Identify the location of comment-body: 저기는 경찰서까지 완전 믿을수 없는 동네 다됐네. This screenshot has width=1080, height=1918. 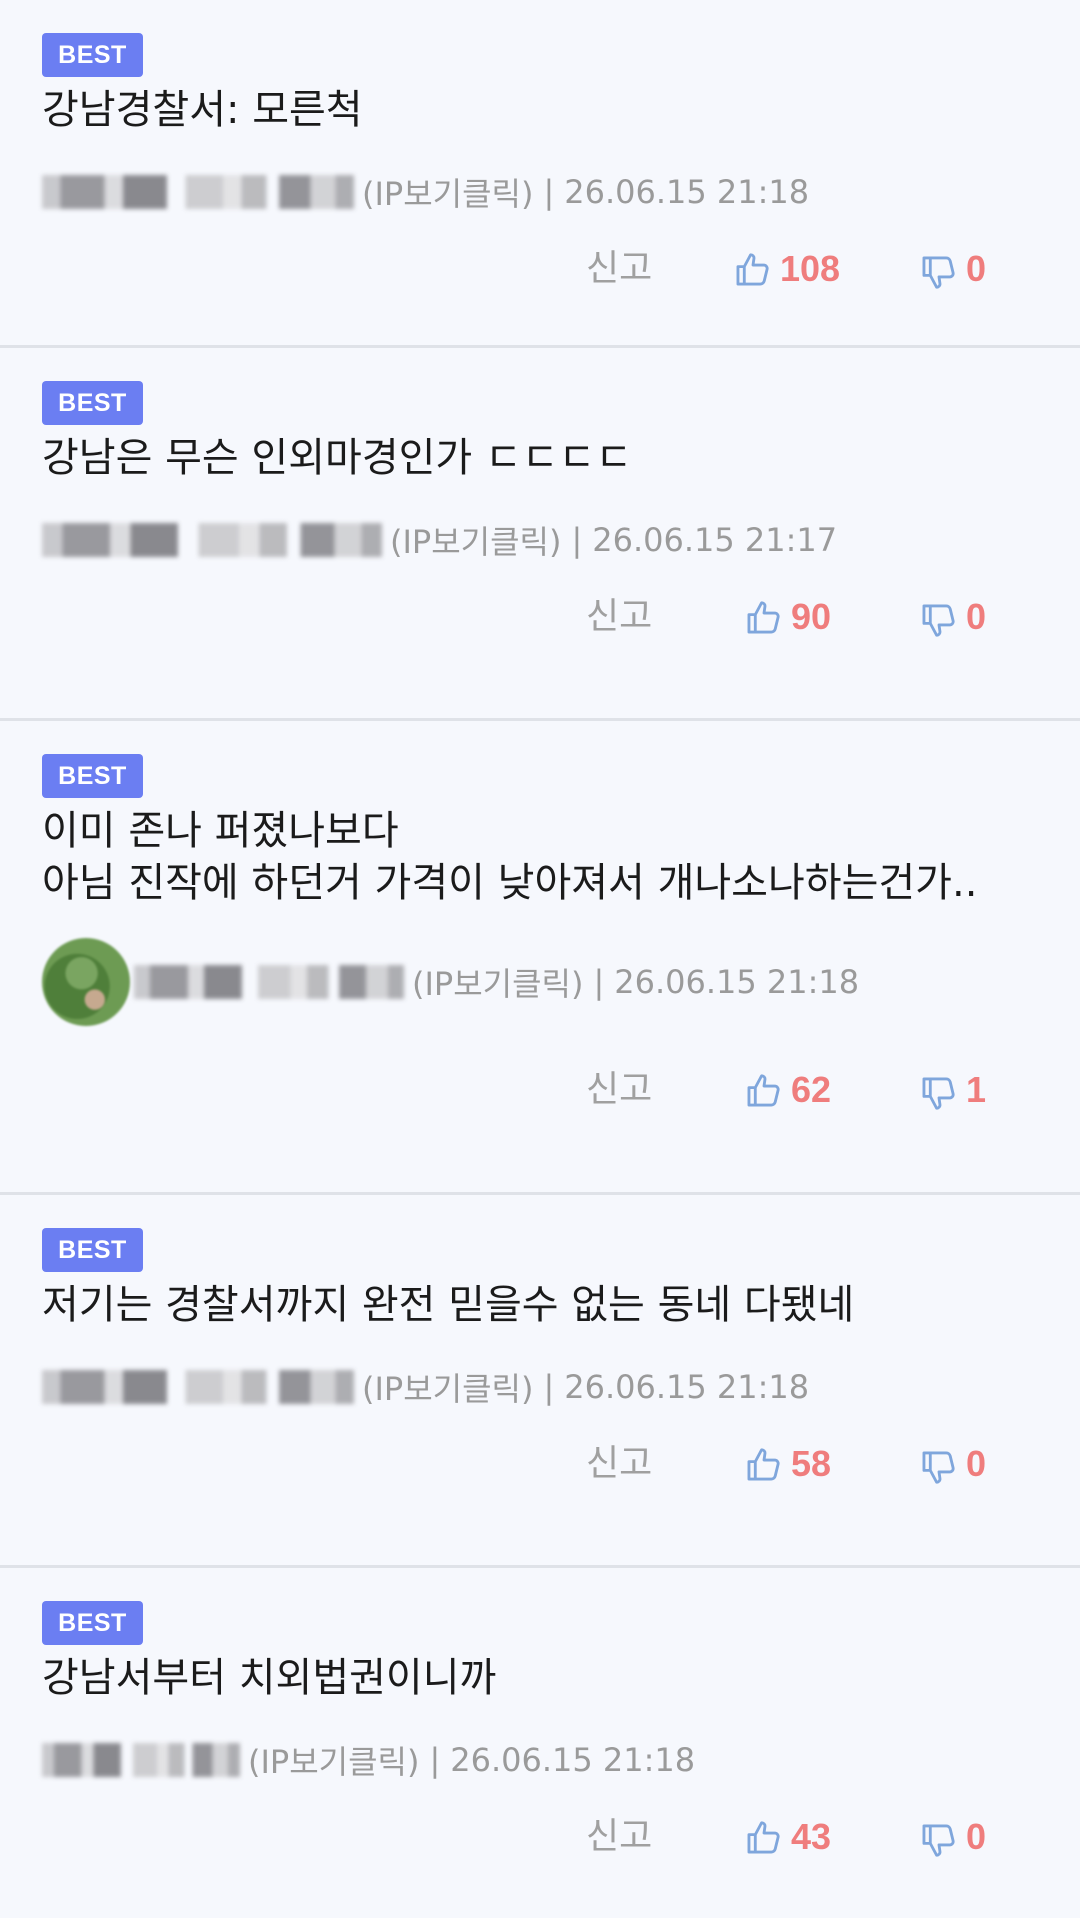
(542, 1305).